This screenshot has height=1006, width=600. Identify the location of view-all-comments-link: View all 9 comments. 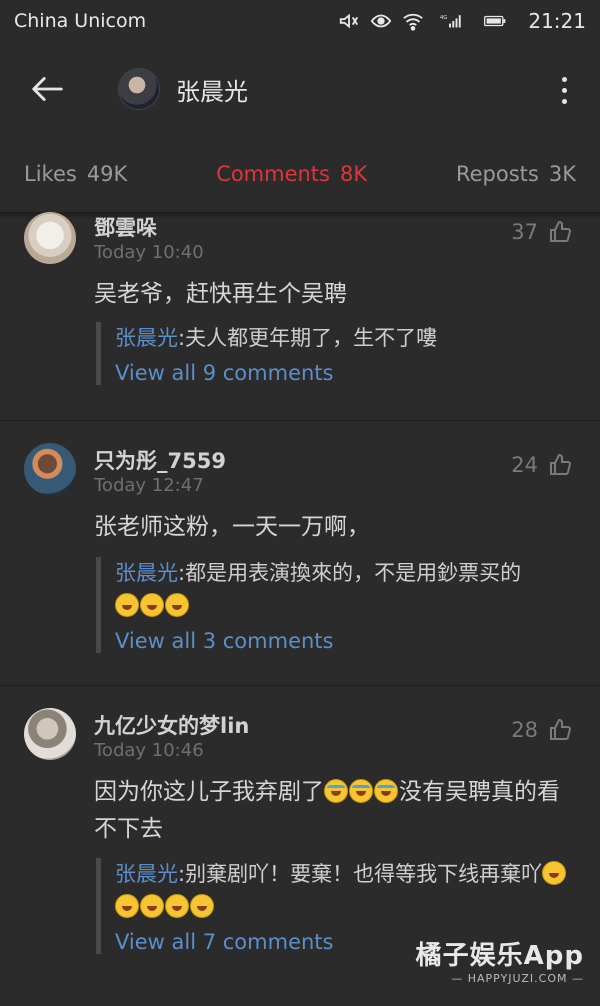
(345, 373).